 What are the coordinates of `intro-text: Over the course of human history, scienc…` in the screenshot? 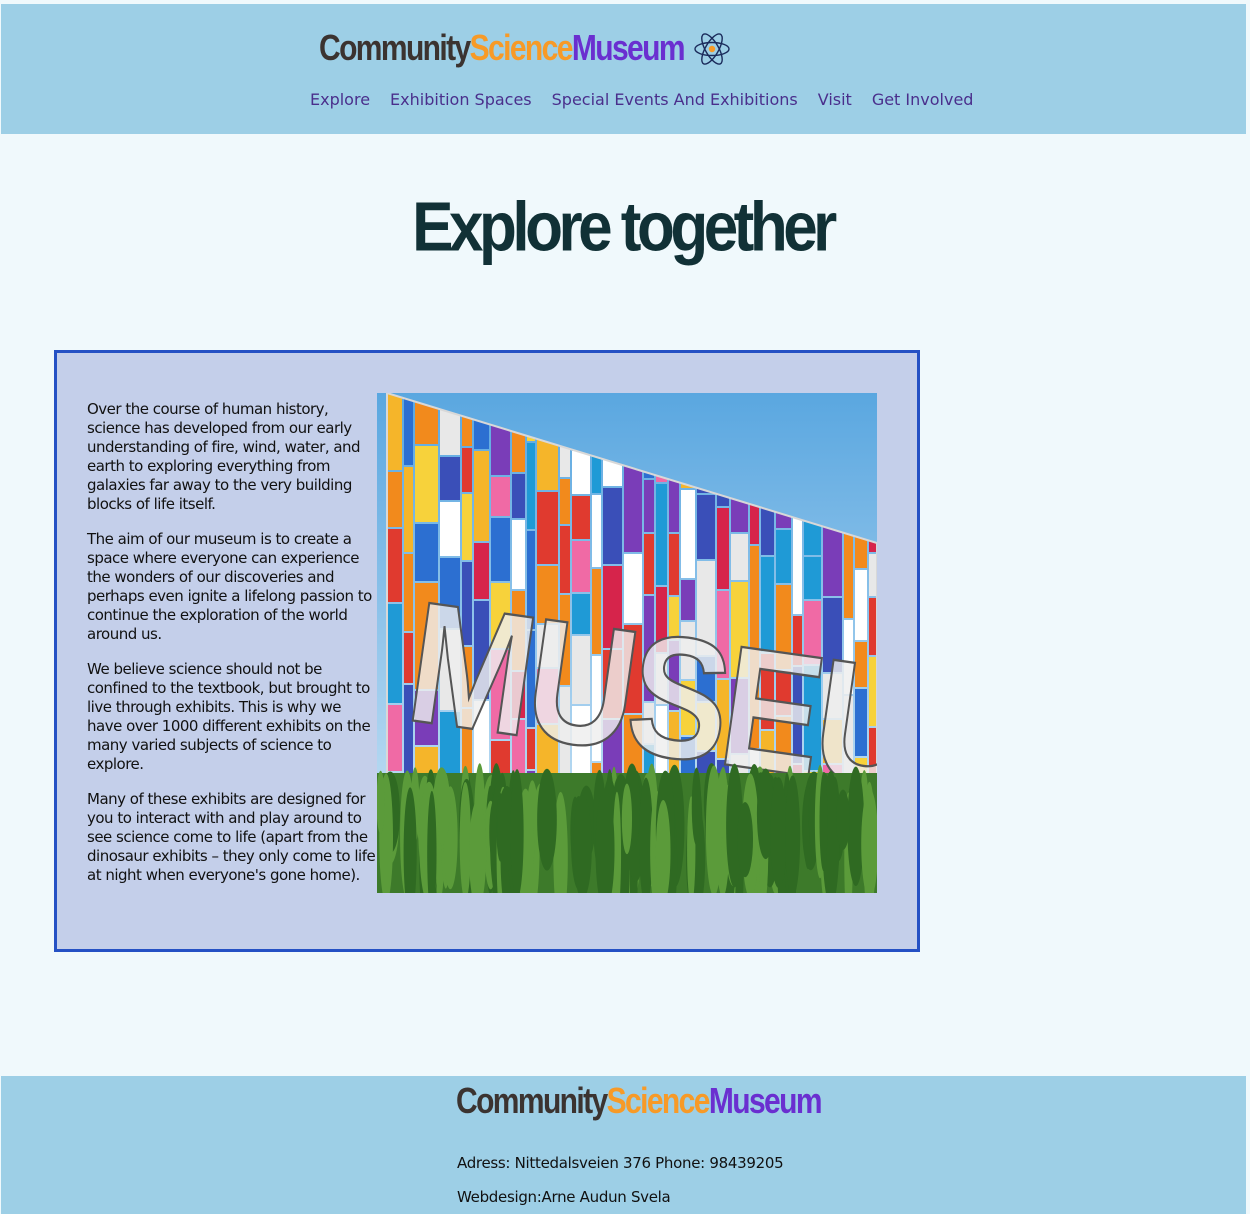 It's located at (232, 650).